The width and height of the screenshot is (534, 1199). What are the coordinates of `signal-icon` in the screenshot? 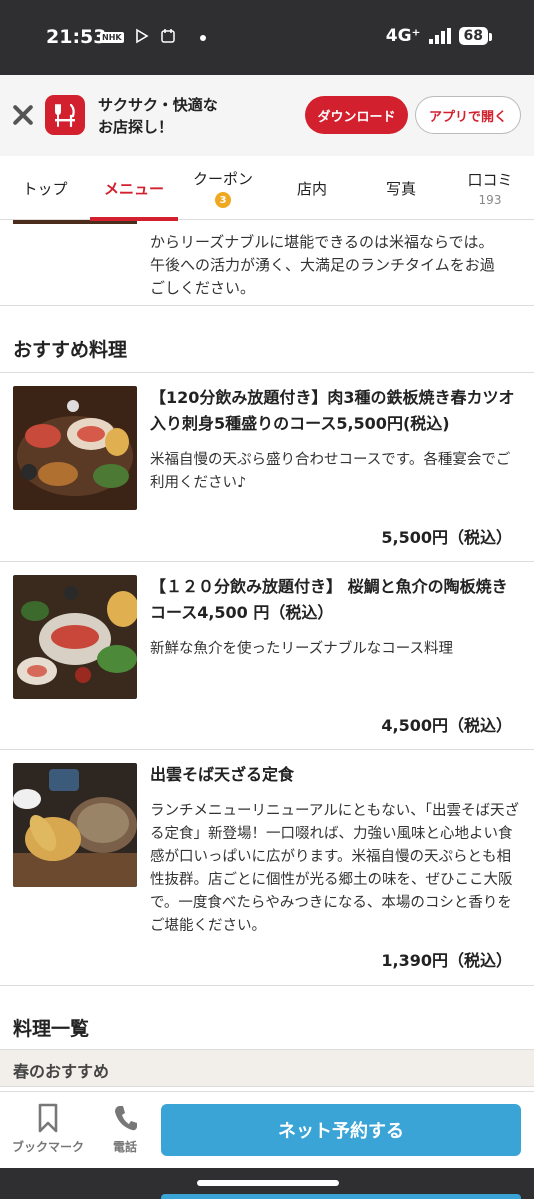 It's located at (439, 36).